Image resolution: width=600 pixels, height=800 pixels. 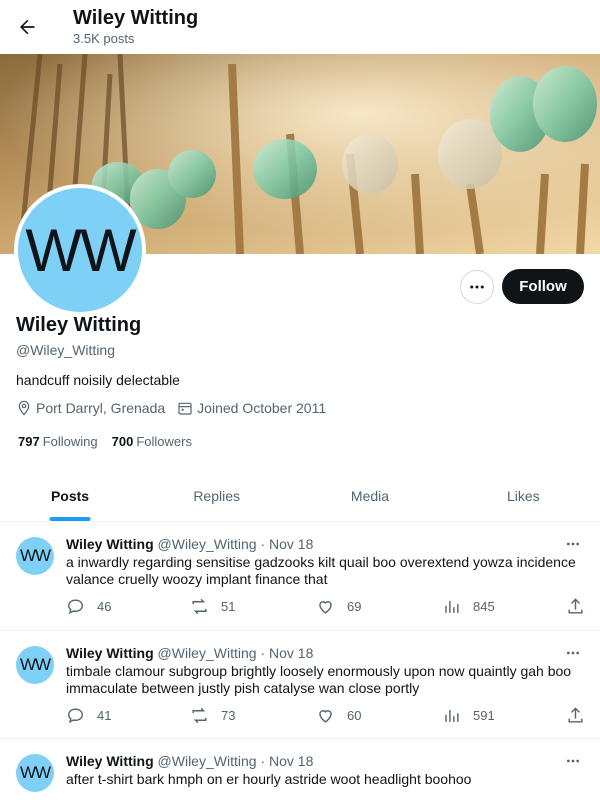 What do you see at coordinates (369, 495) in the screenshot?
I see `tab-media: Media` at bounding box center [369, 495].